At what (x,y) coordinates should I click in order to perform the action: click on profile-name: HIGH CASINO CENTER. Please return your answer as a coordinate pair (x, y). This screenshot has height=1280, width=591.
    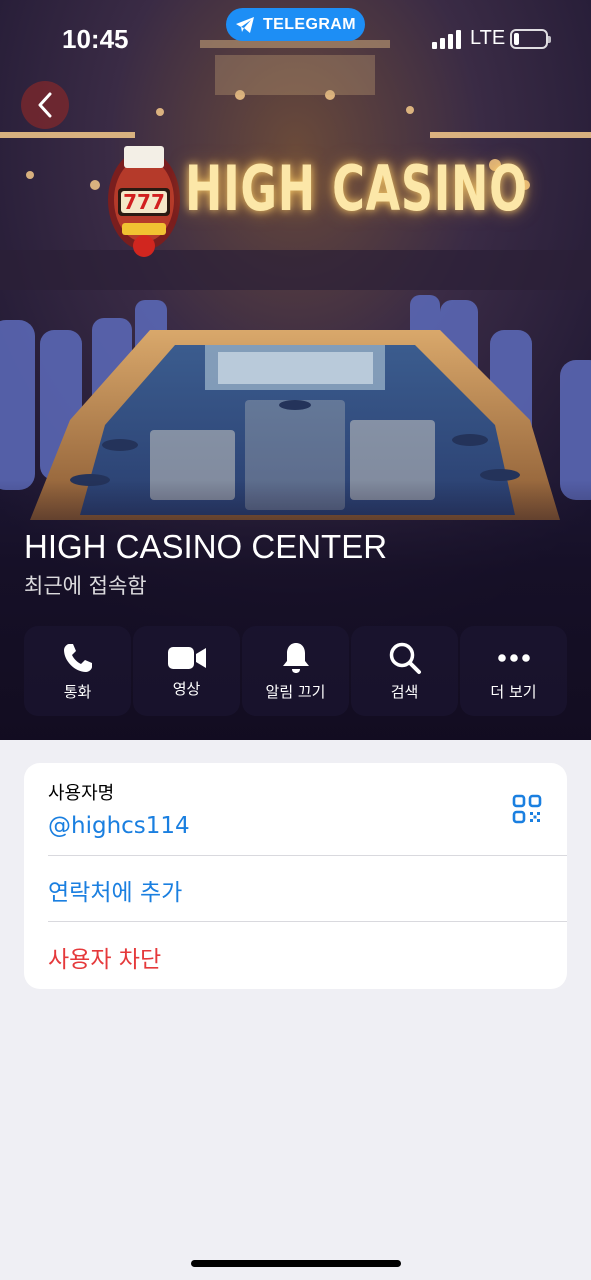
    Looking at the image, I should click on (206, 546).